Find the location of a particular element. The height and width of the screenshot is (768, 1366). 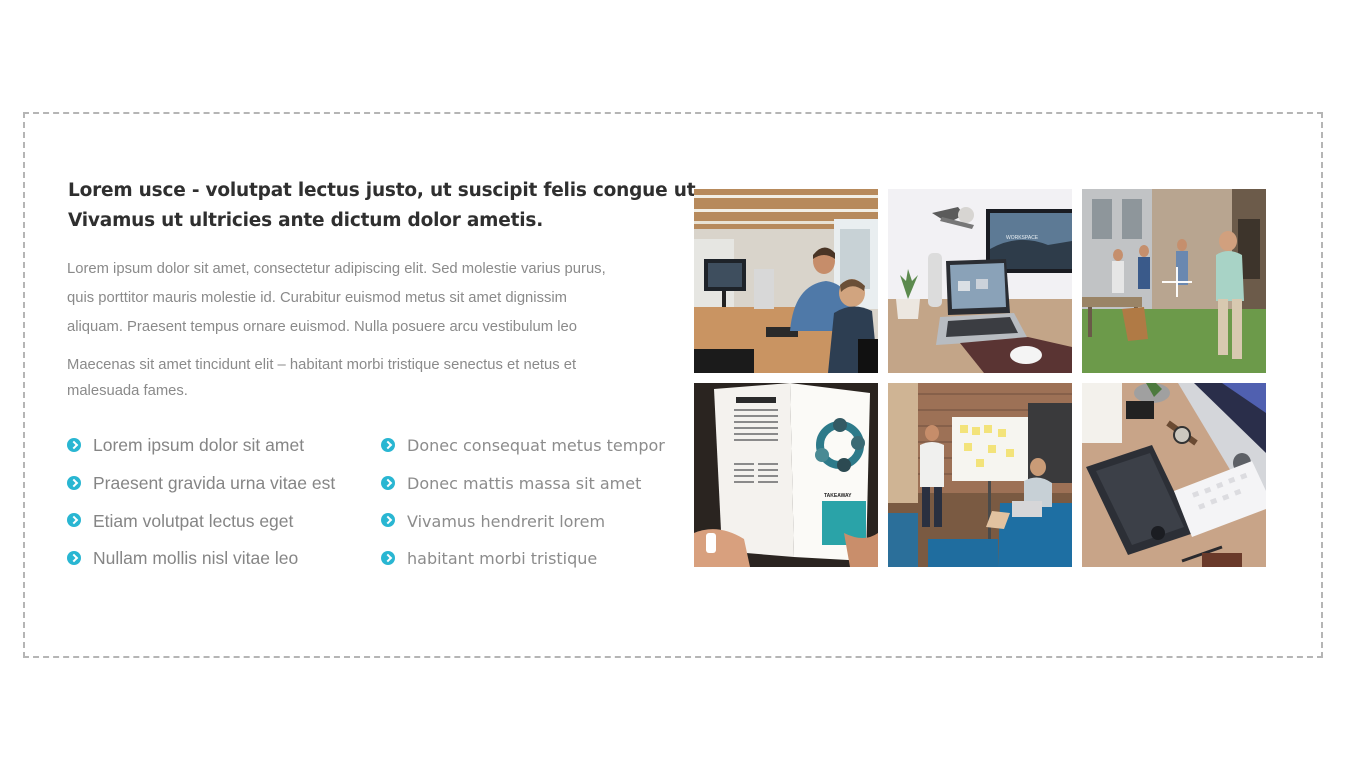

laptop-desk-photo: WORKSPACE is located at coordinates (980, 281).